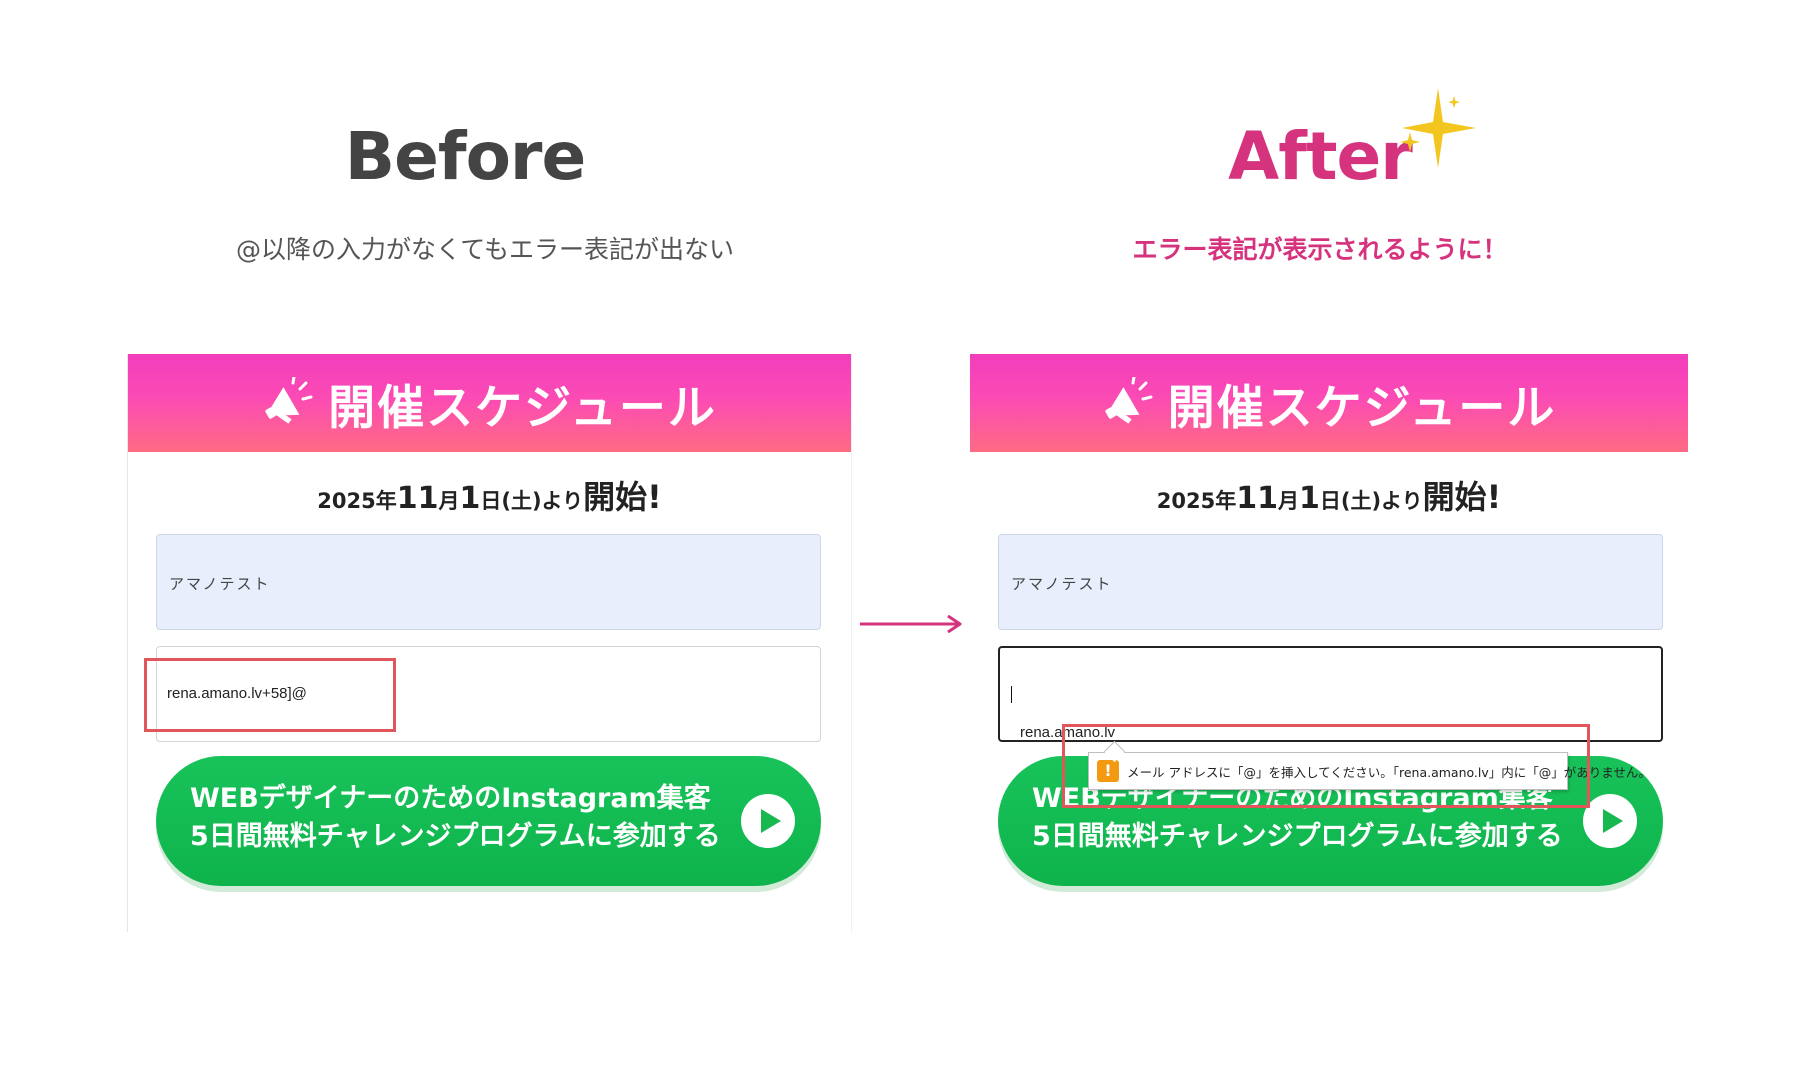 This screenshot has width=1800, height=1080. I want to click on before-email-highlight, so click(270, 695).